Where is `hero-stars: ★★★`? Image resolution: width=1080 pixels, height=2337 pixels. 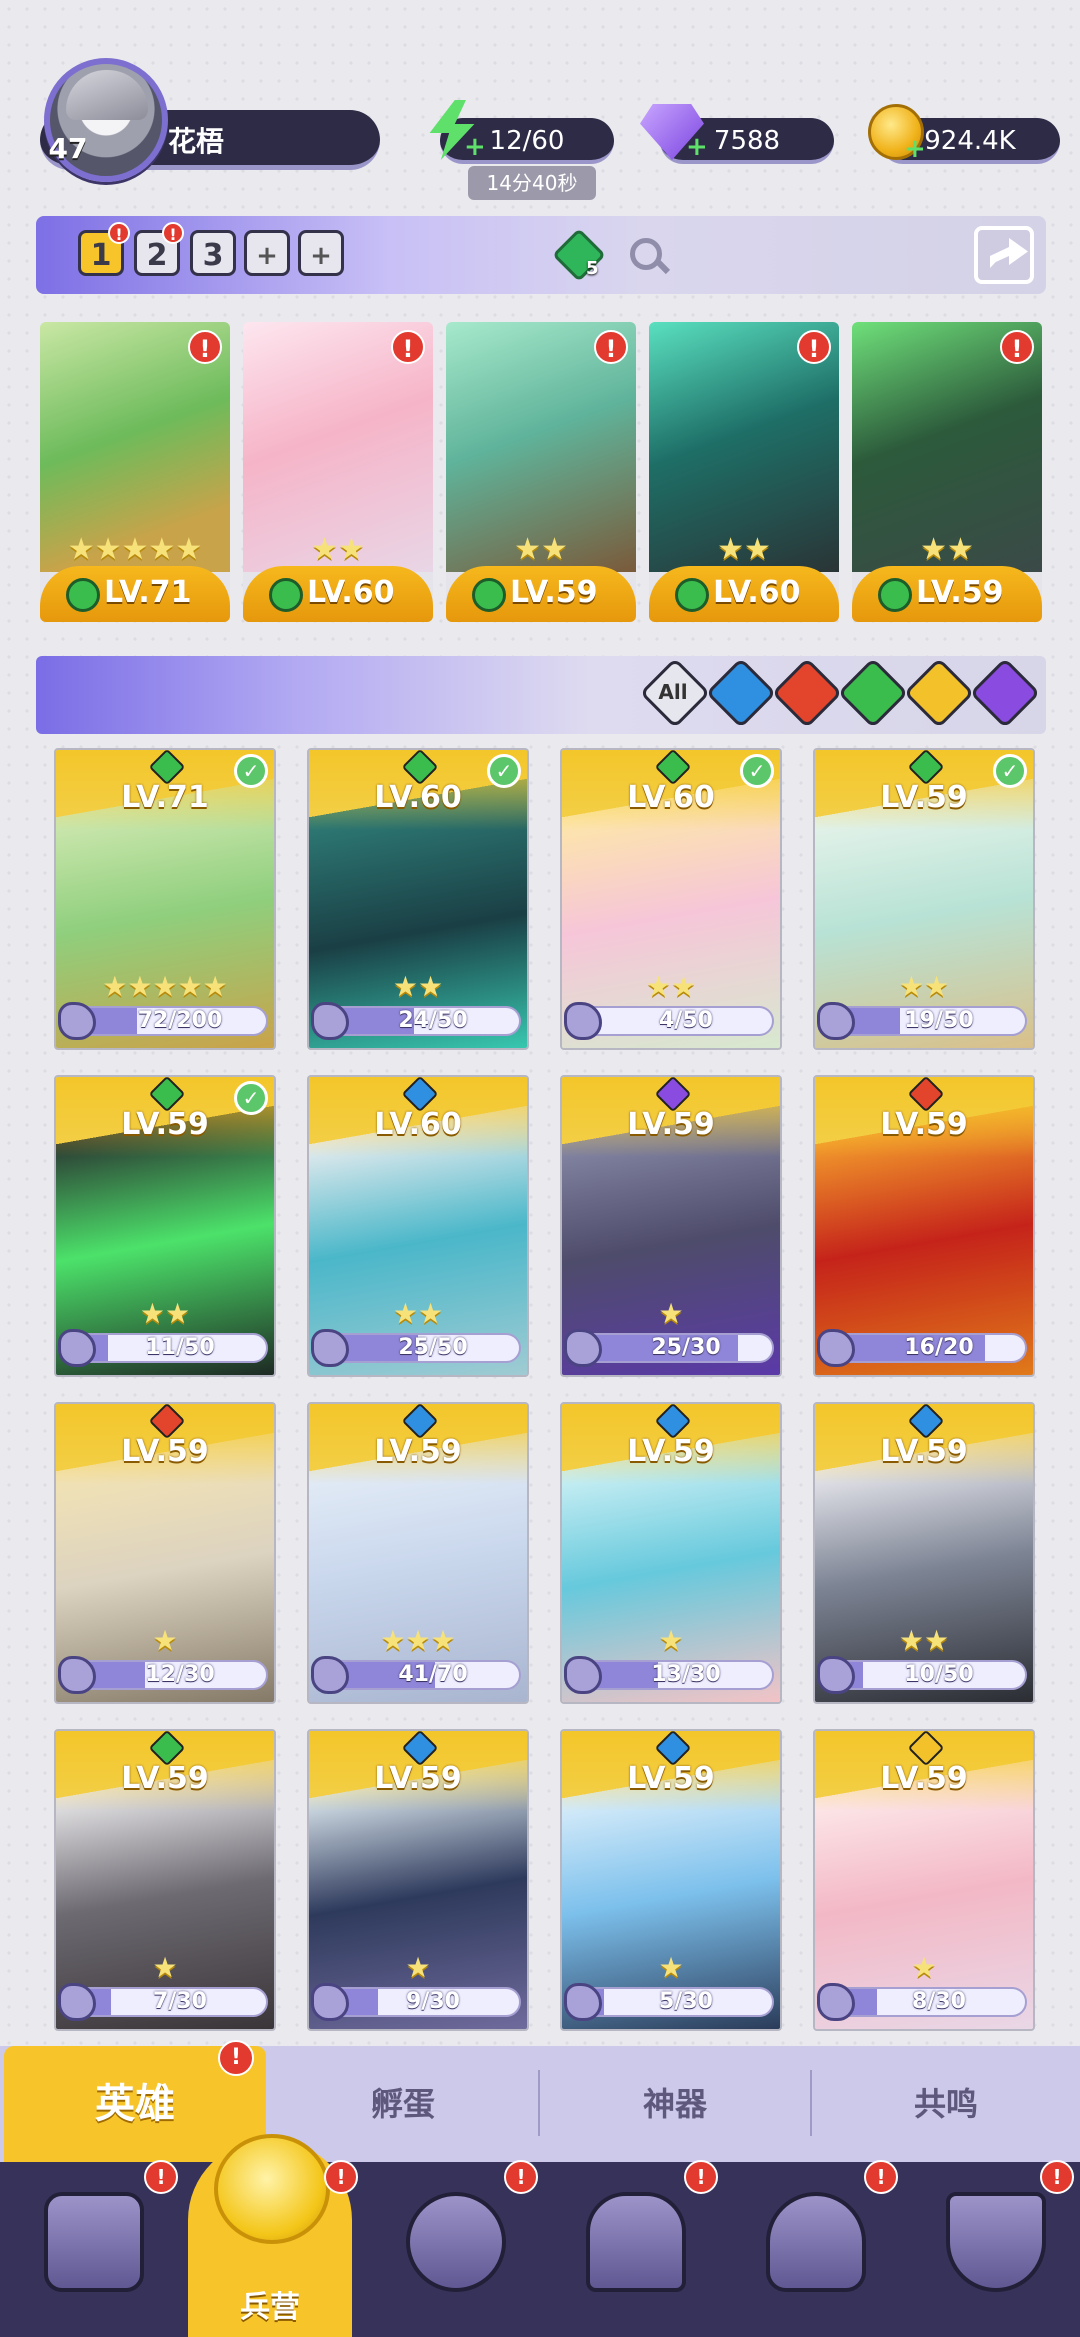
hero-stars: ★★★ is located at coordinates (418, 1640).